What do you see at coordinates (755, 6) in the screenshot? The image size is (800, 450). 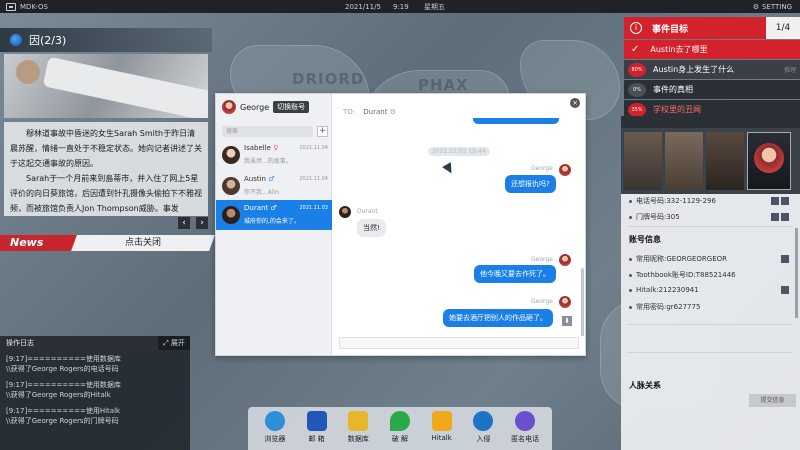 I see `gear-icon: ⚙` at bounding box center [755, 6].